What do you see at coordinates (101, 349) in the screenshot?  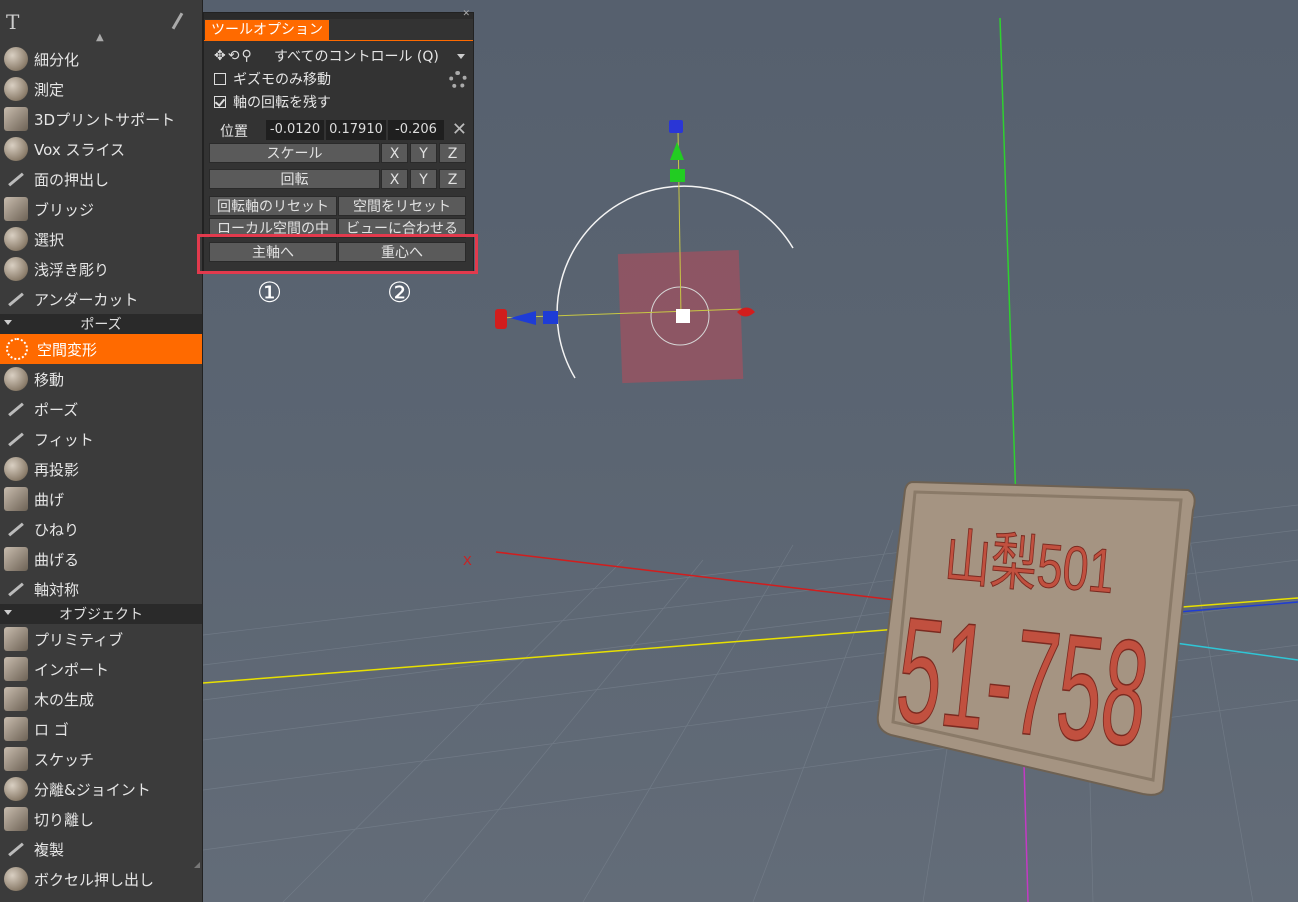 I see `sidebar-item: 空間変形` at bounding box center [101, 349].